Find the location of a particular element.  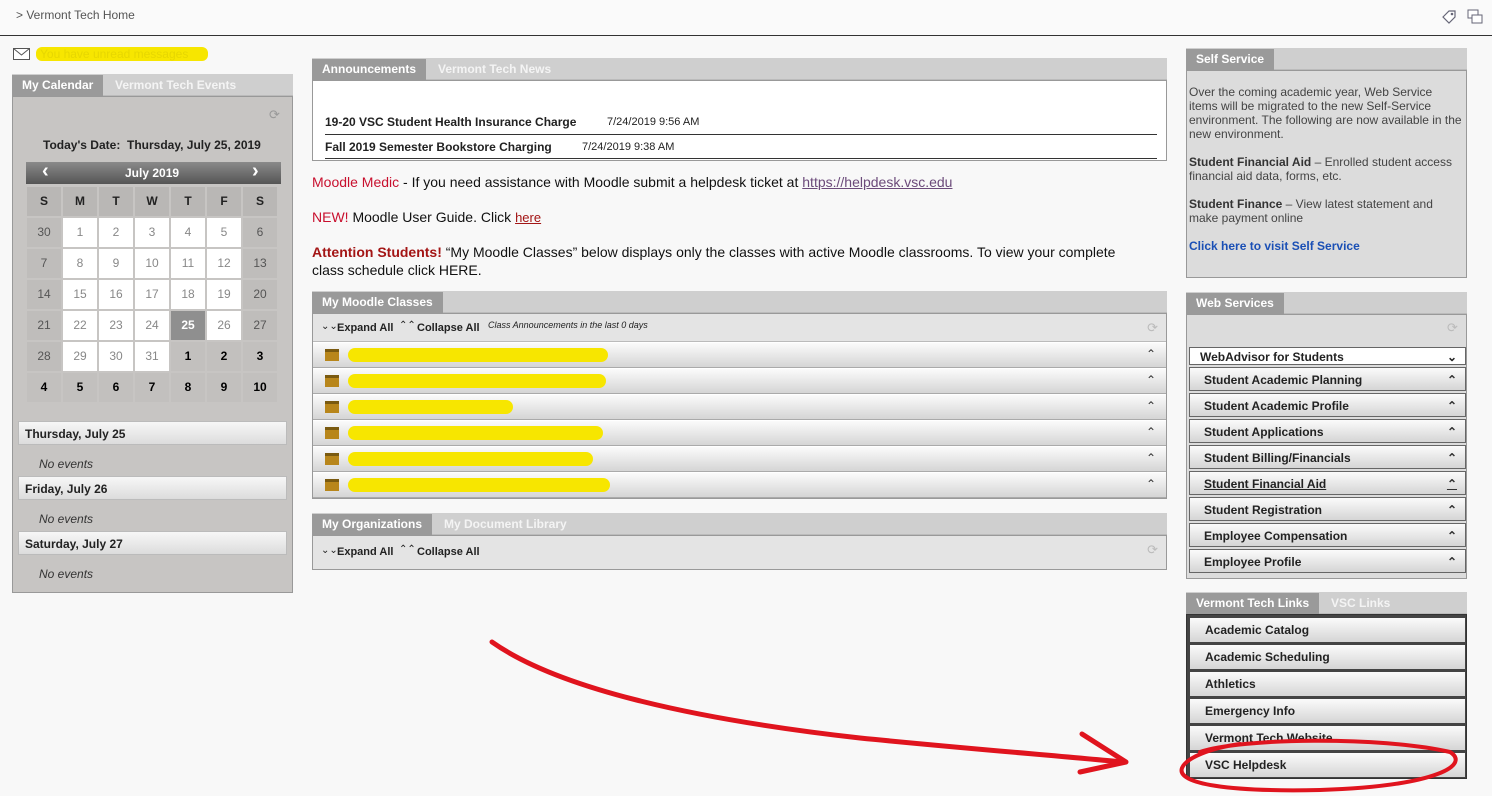

tab-vsc-links: VSC Links is located at coordinates (1360, 603).